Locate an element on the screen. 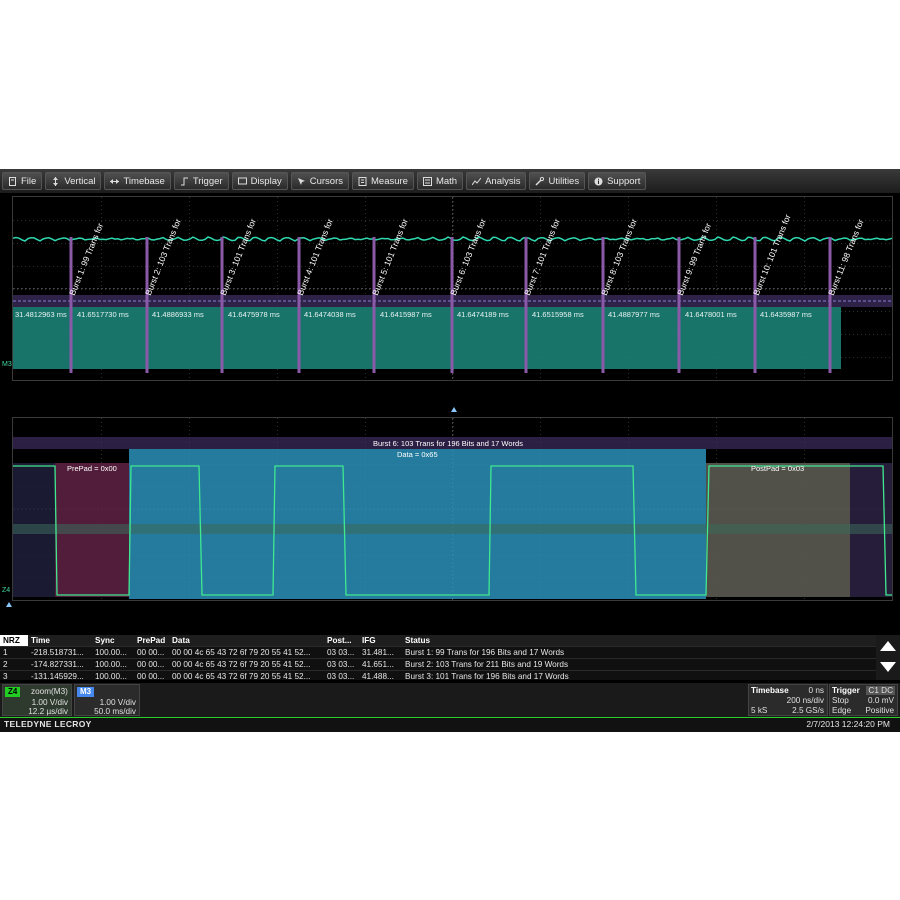  menu-label: Trigger is located at coordinates (207, 181).